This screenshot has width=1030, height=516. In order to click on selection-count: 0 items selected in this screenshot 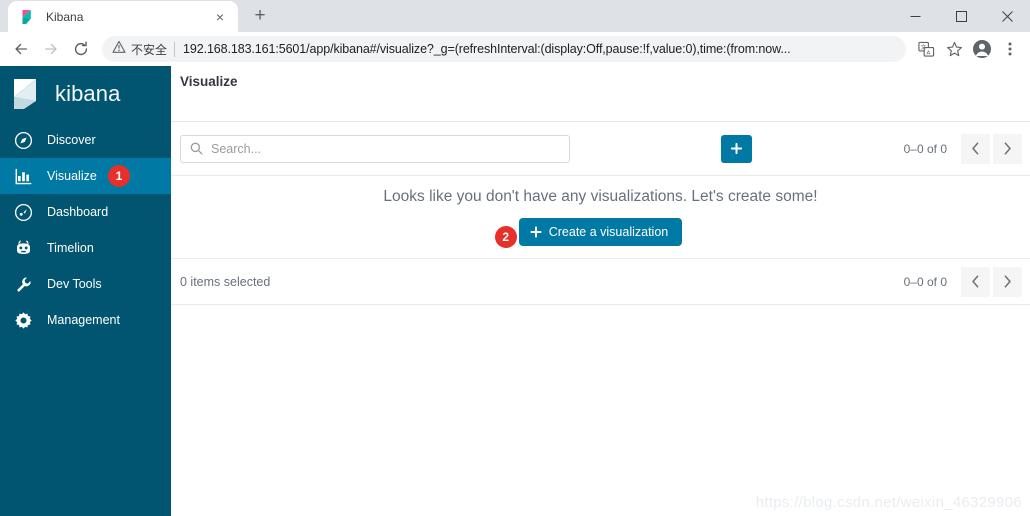, I will do `click(225, 281)`.